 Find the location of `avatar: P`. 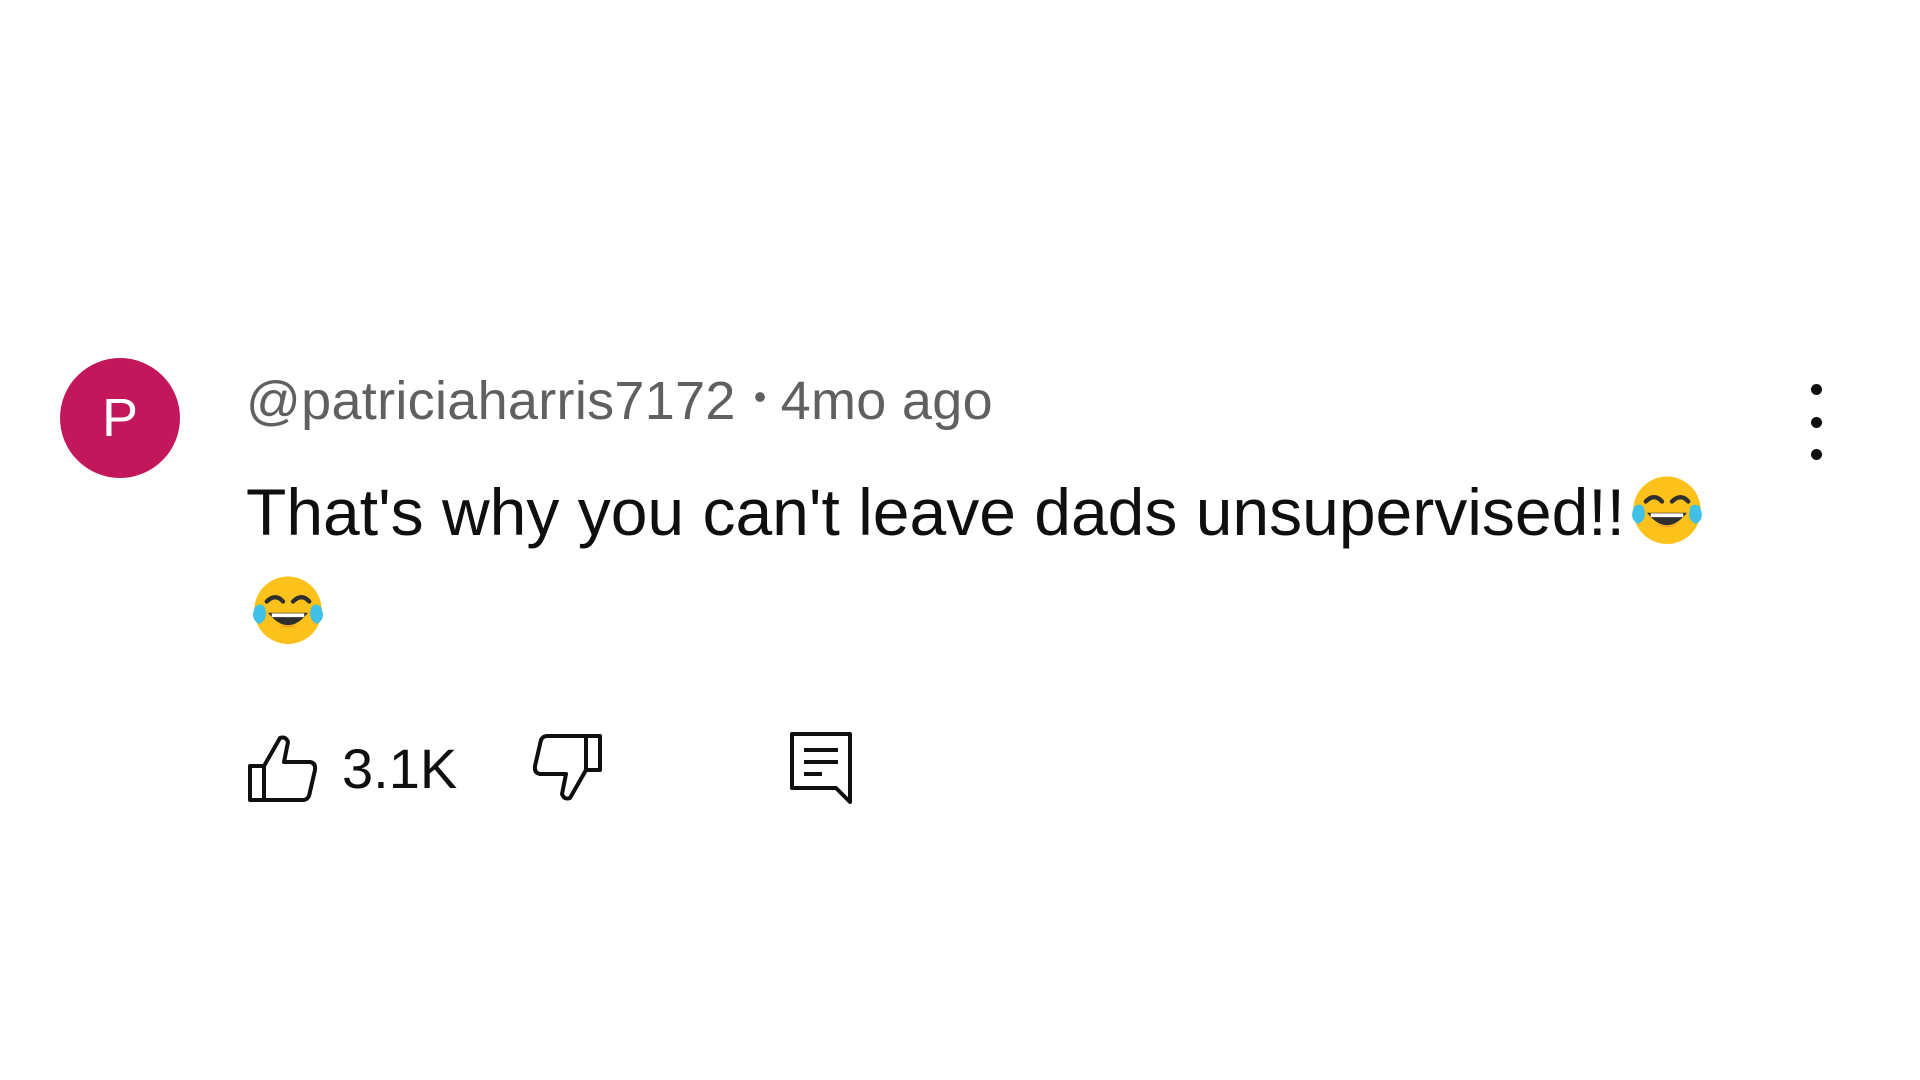

avatar: P is located at coordinates (120, 418).